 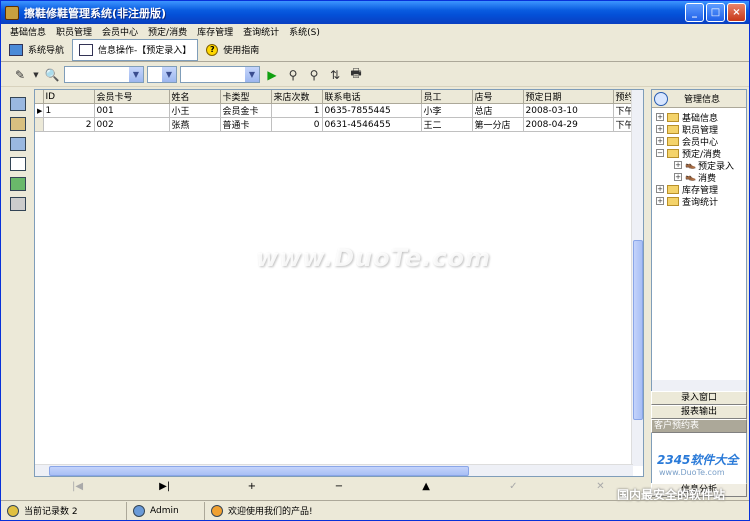 I want to click on tree-item-member: + 会员中心, so click(x=701, y=141).